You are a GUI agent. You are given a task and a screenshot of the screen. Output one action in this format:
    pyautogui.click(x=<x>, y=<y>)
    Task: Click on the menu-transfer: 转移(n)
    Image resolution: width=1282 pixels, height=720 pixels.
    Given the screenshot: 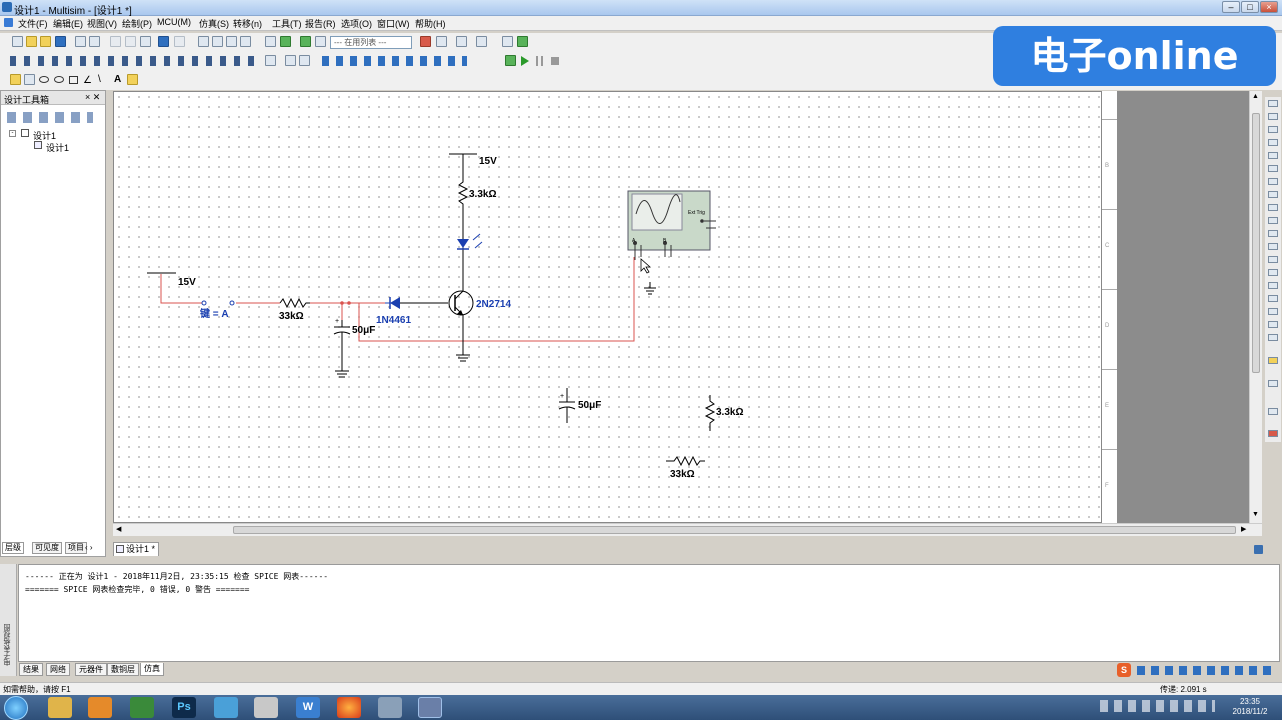 What is the action you would take?
    pyautogui.click(x=247, y=23)
    